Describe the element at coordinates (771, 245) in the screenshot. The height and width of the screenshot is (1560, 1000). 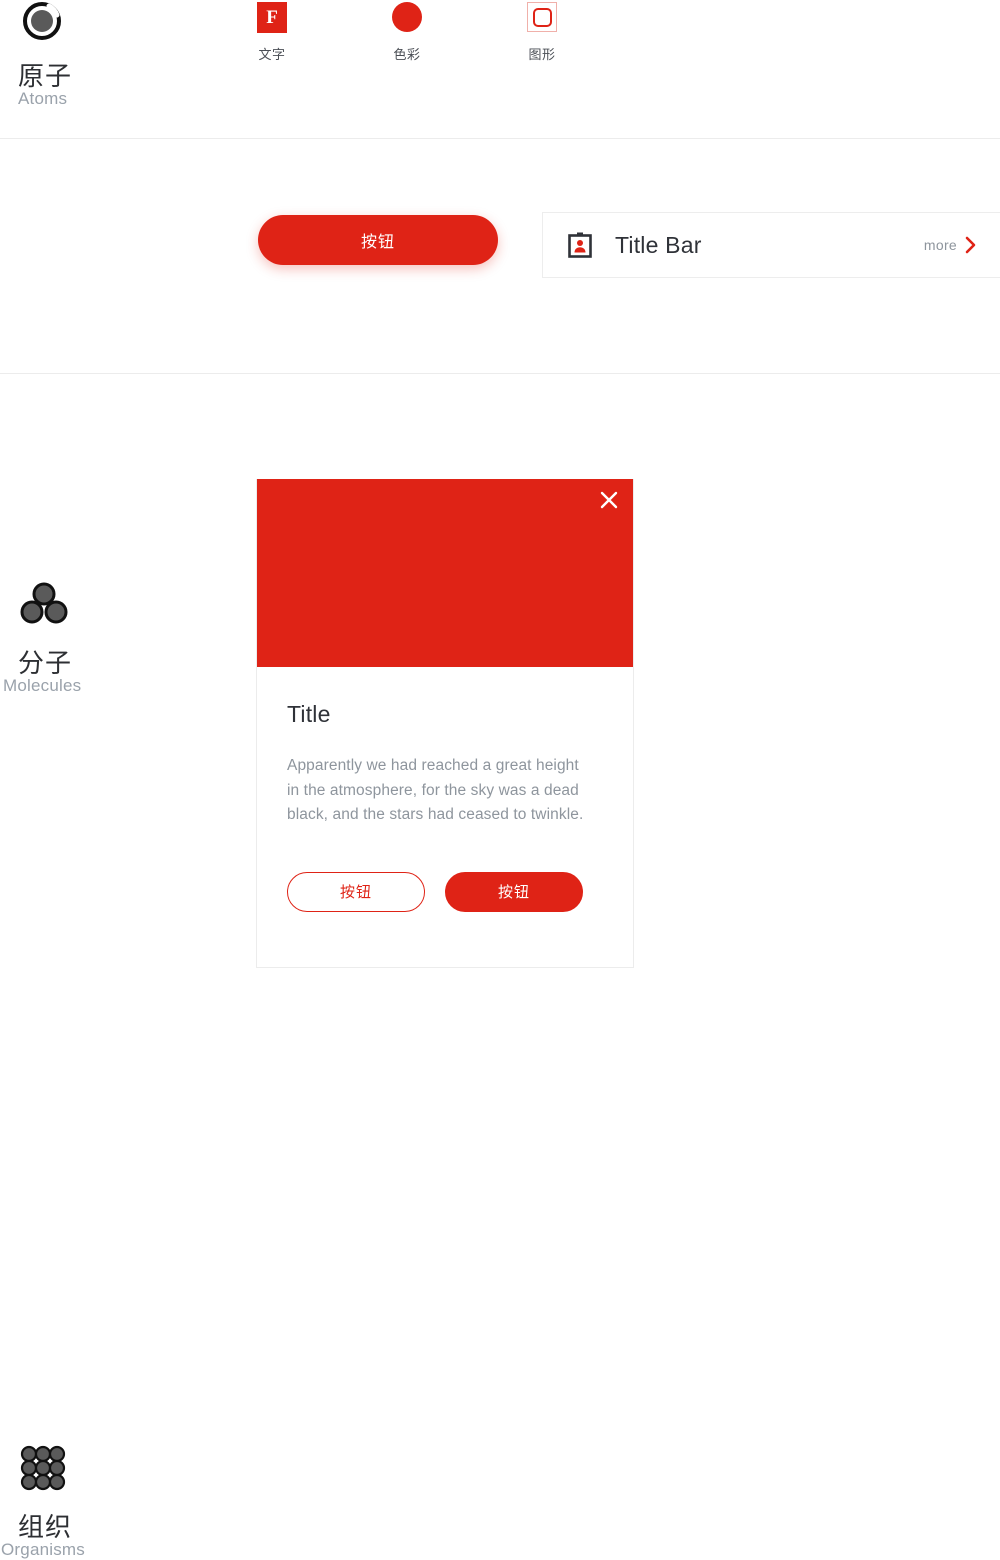
I see `title-bar: Title Bar more` at that location.